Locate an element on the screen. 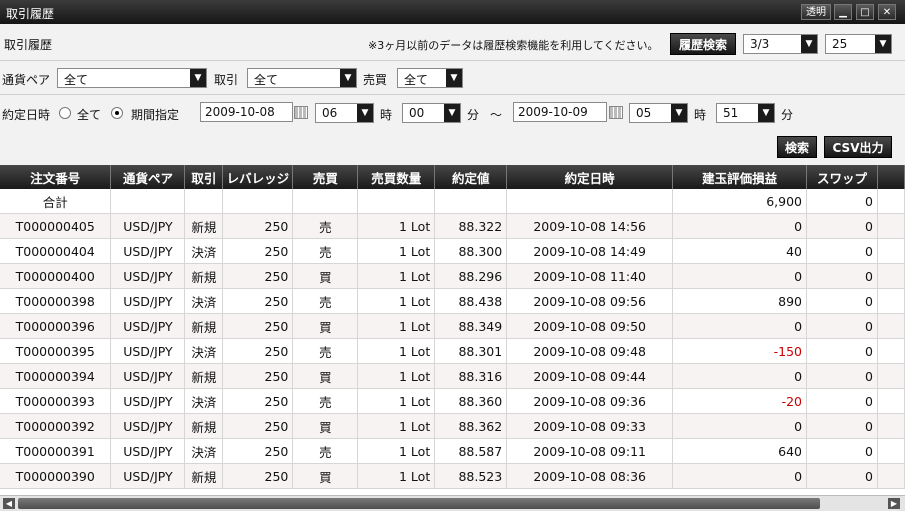 This screenshot has width=905, height=511. price-cell: 88.438 is located at coordinates (471, 301).